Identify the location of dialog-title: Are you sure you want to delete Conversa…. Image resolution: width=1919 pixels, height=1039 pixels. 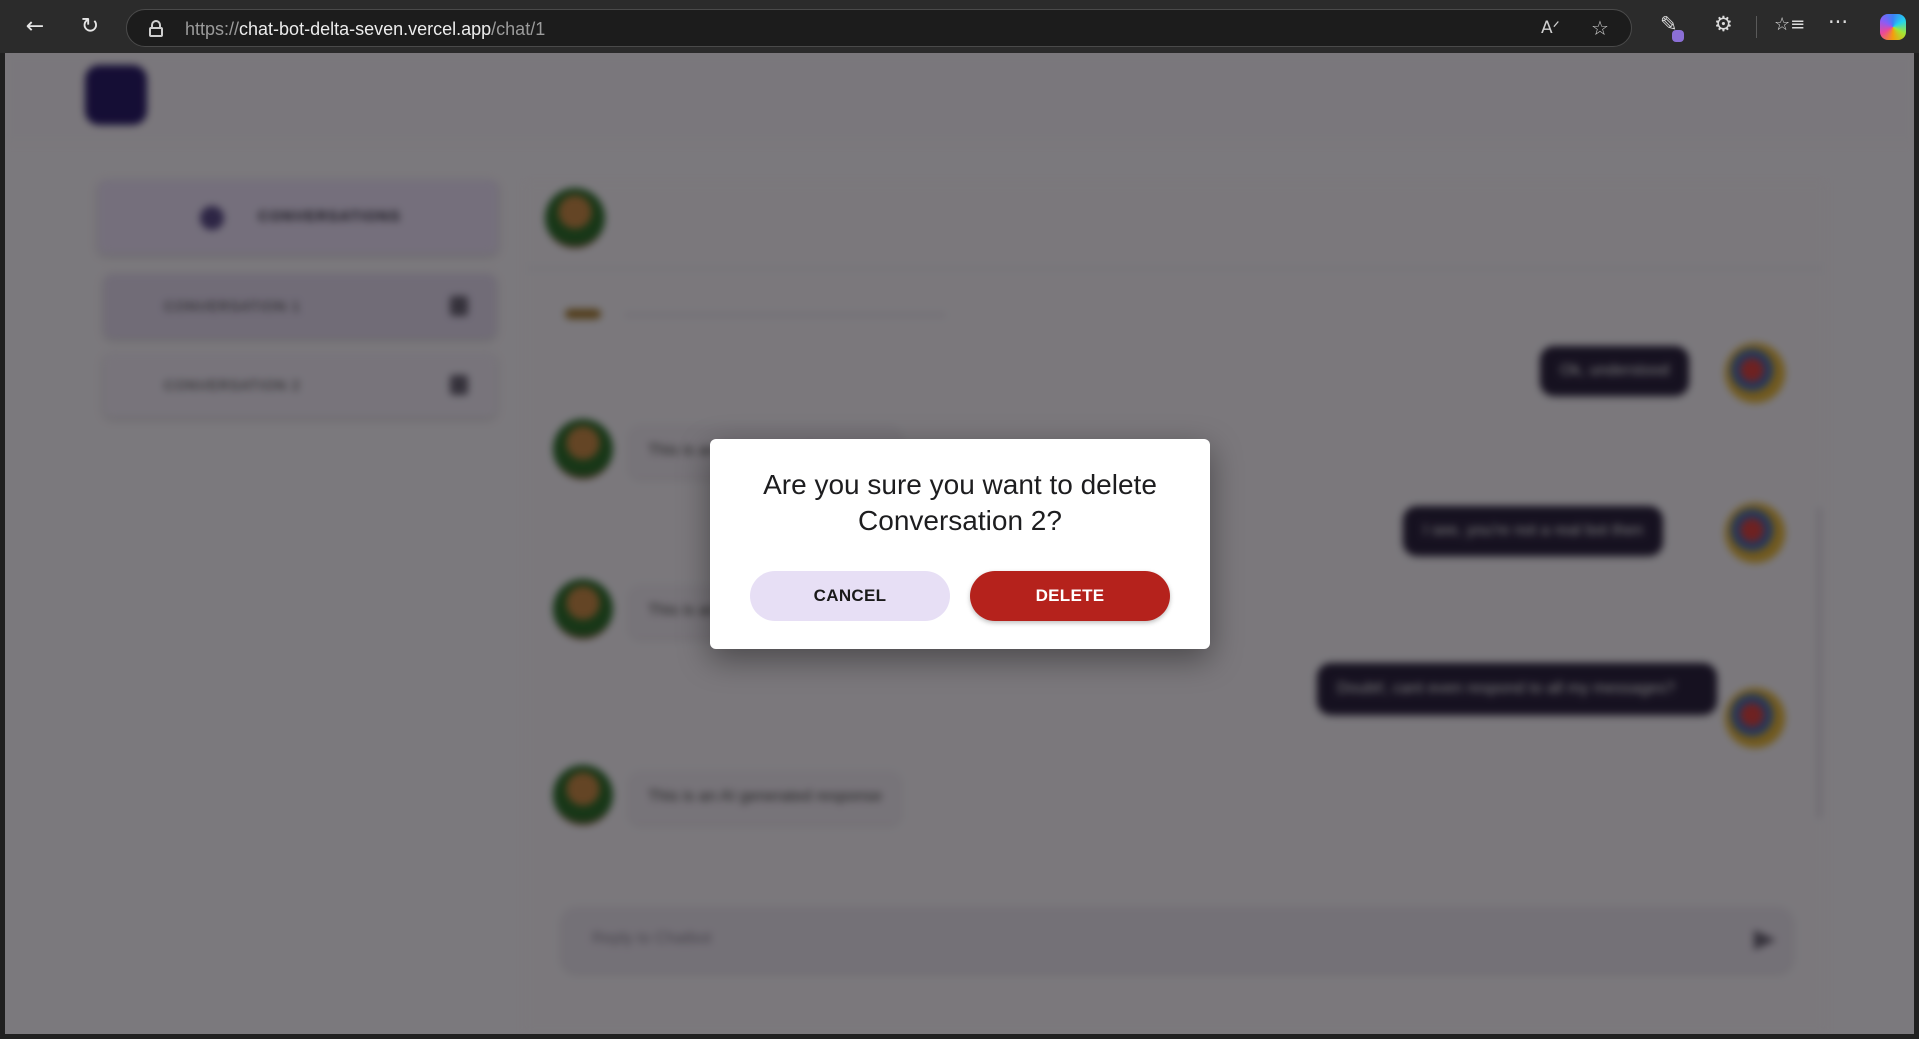
(960, 502).